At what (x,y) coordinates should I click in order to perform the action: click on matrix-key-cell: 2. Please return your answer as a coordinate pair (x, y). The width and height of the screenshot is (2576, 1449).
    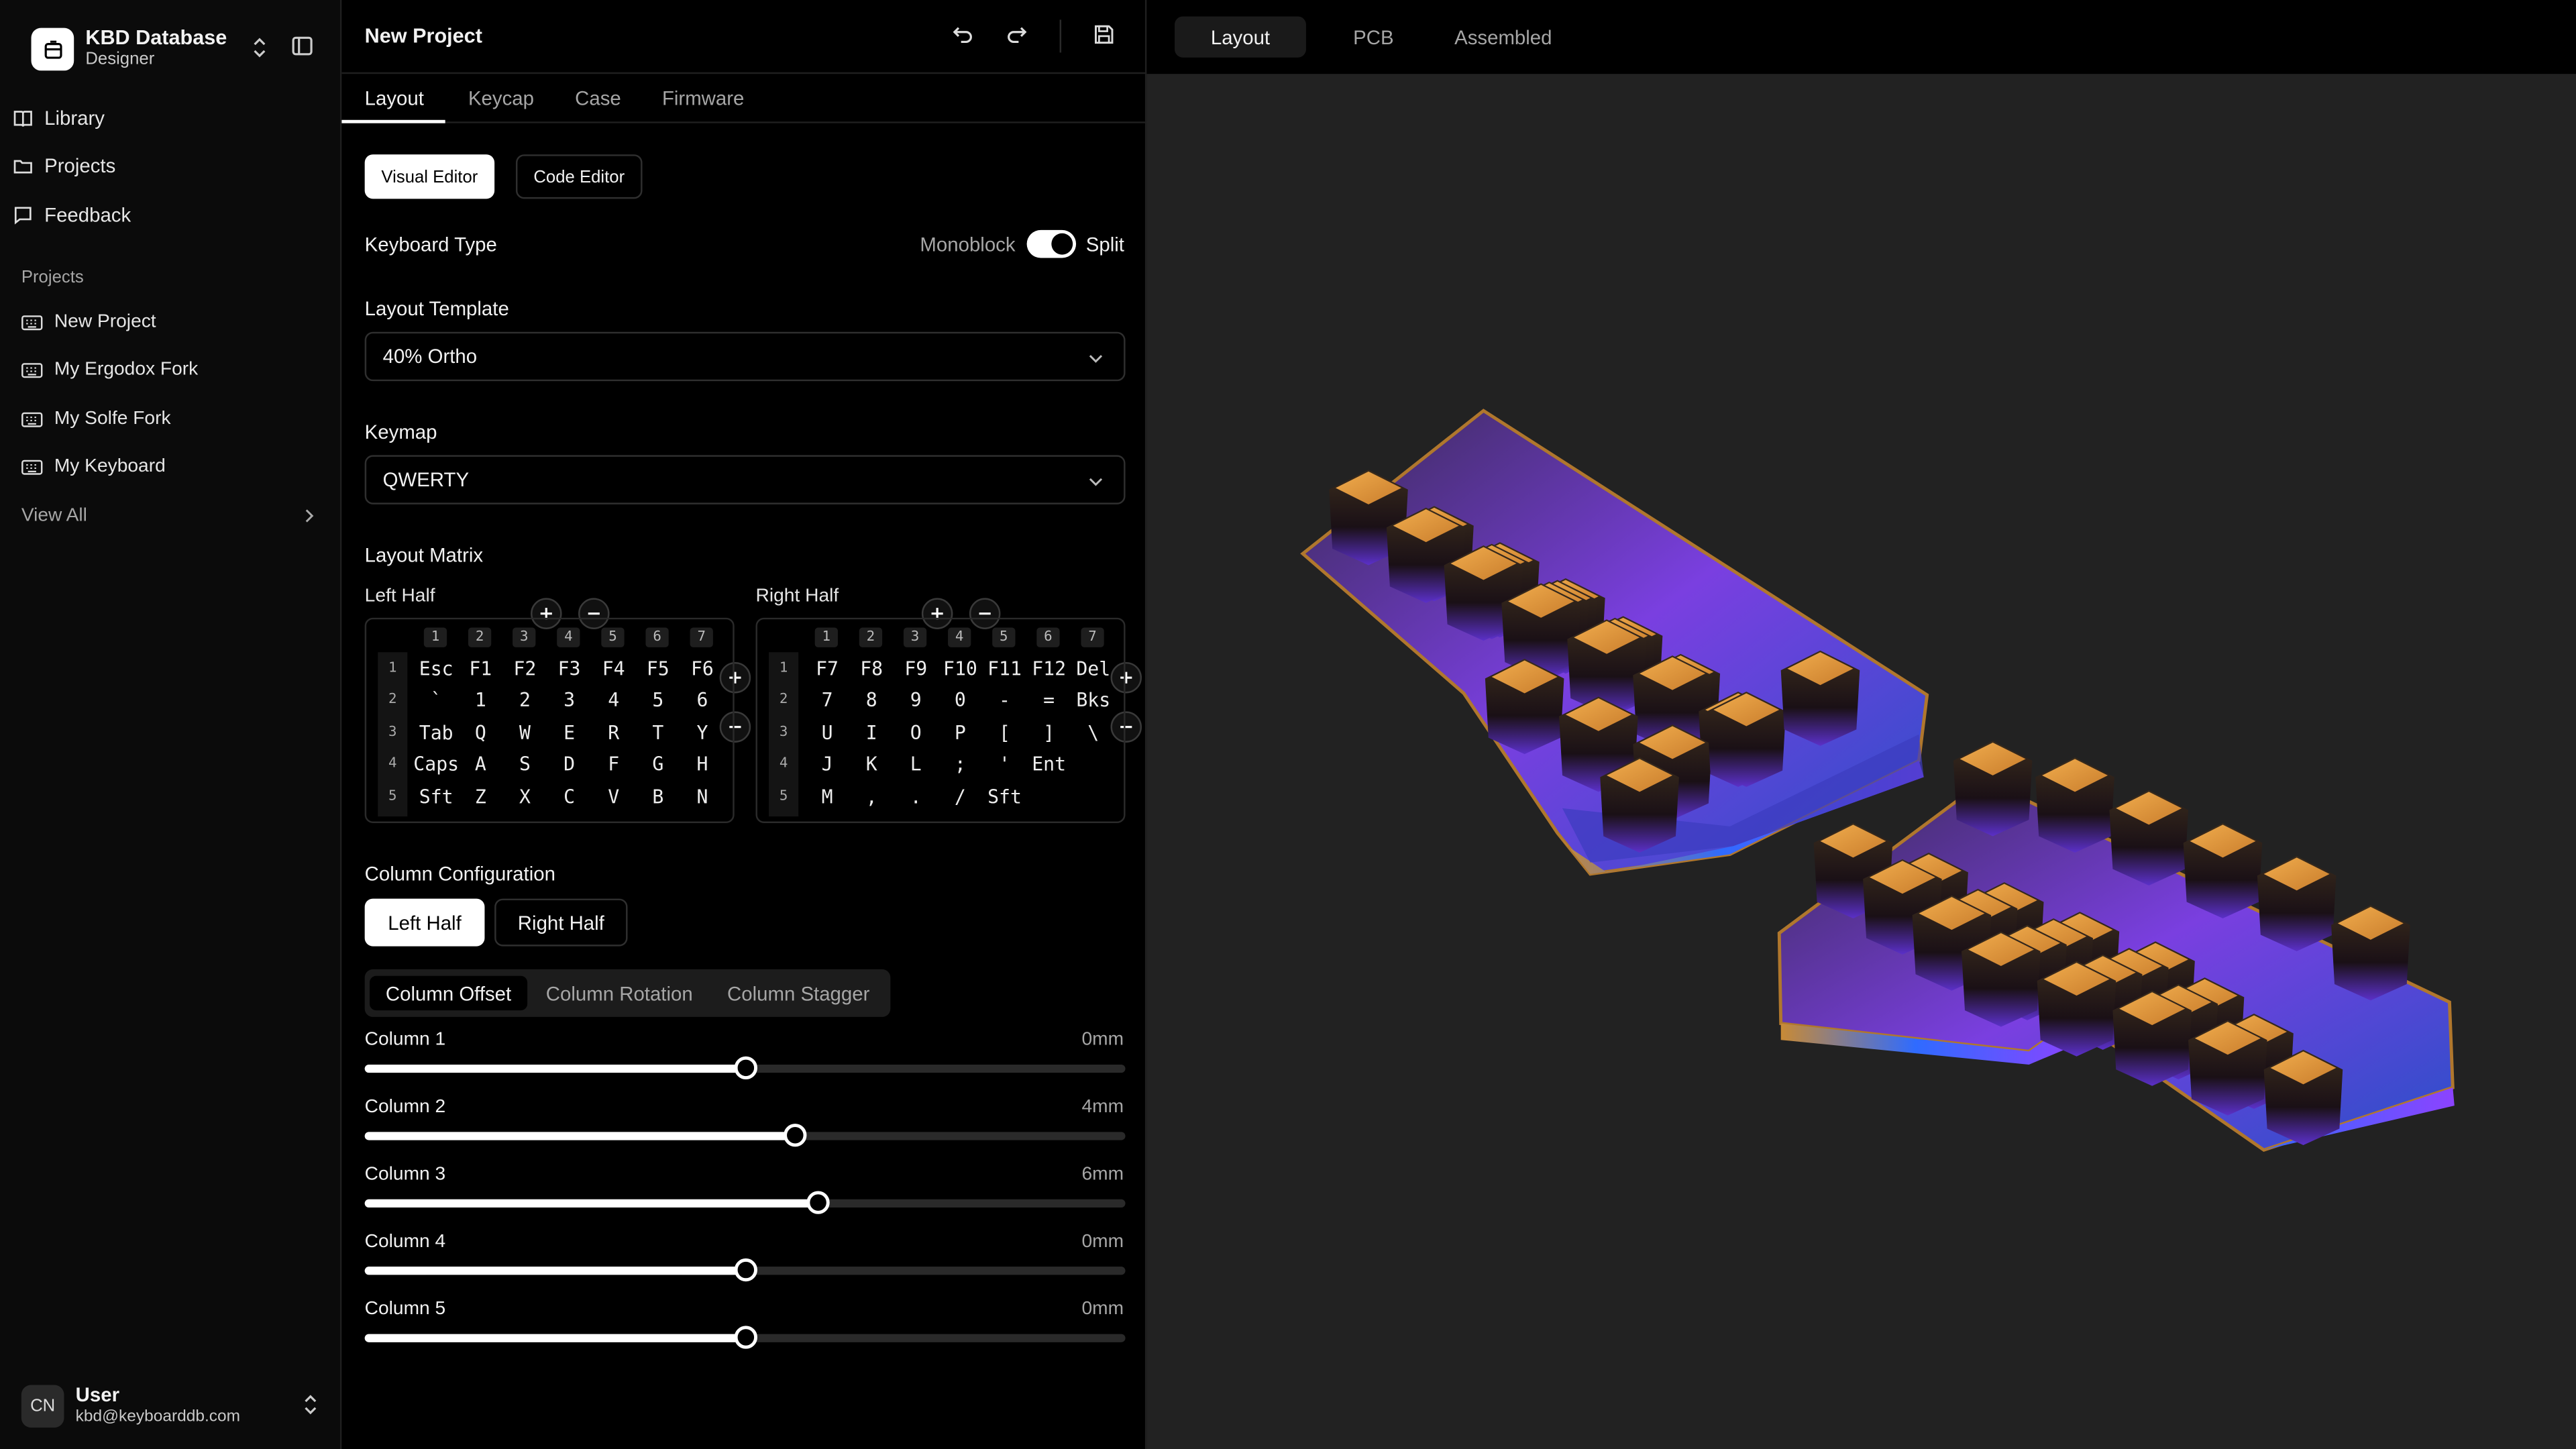
    Looking at the image, I should click on (524, 700).